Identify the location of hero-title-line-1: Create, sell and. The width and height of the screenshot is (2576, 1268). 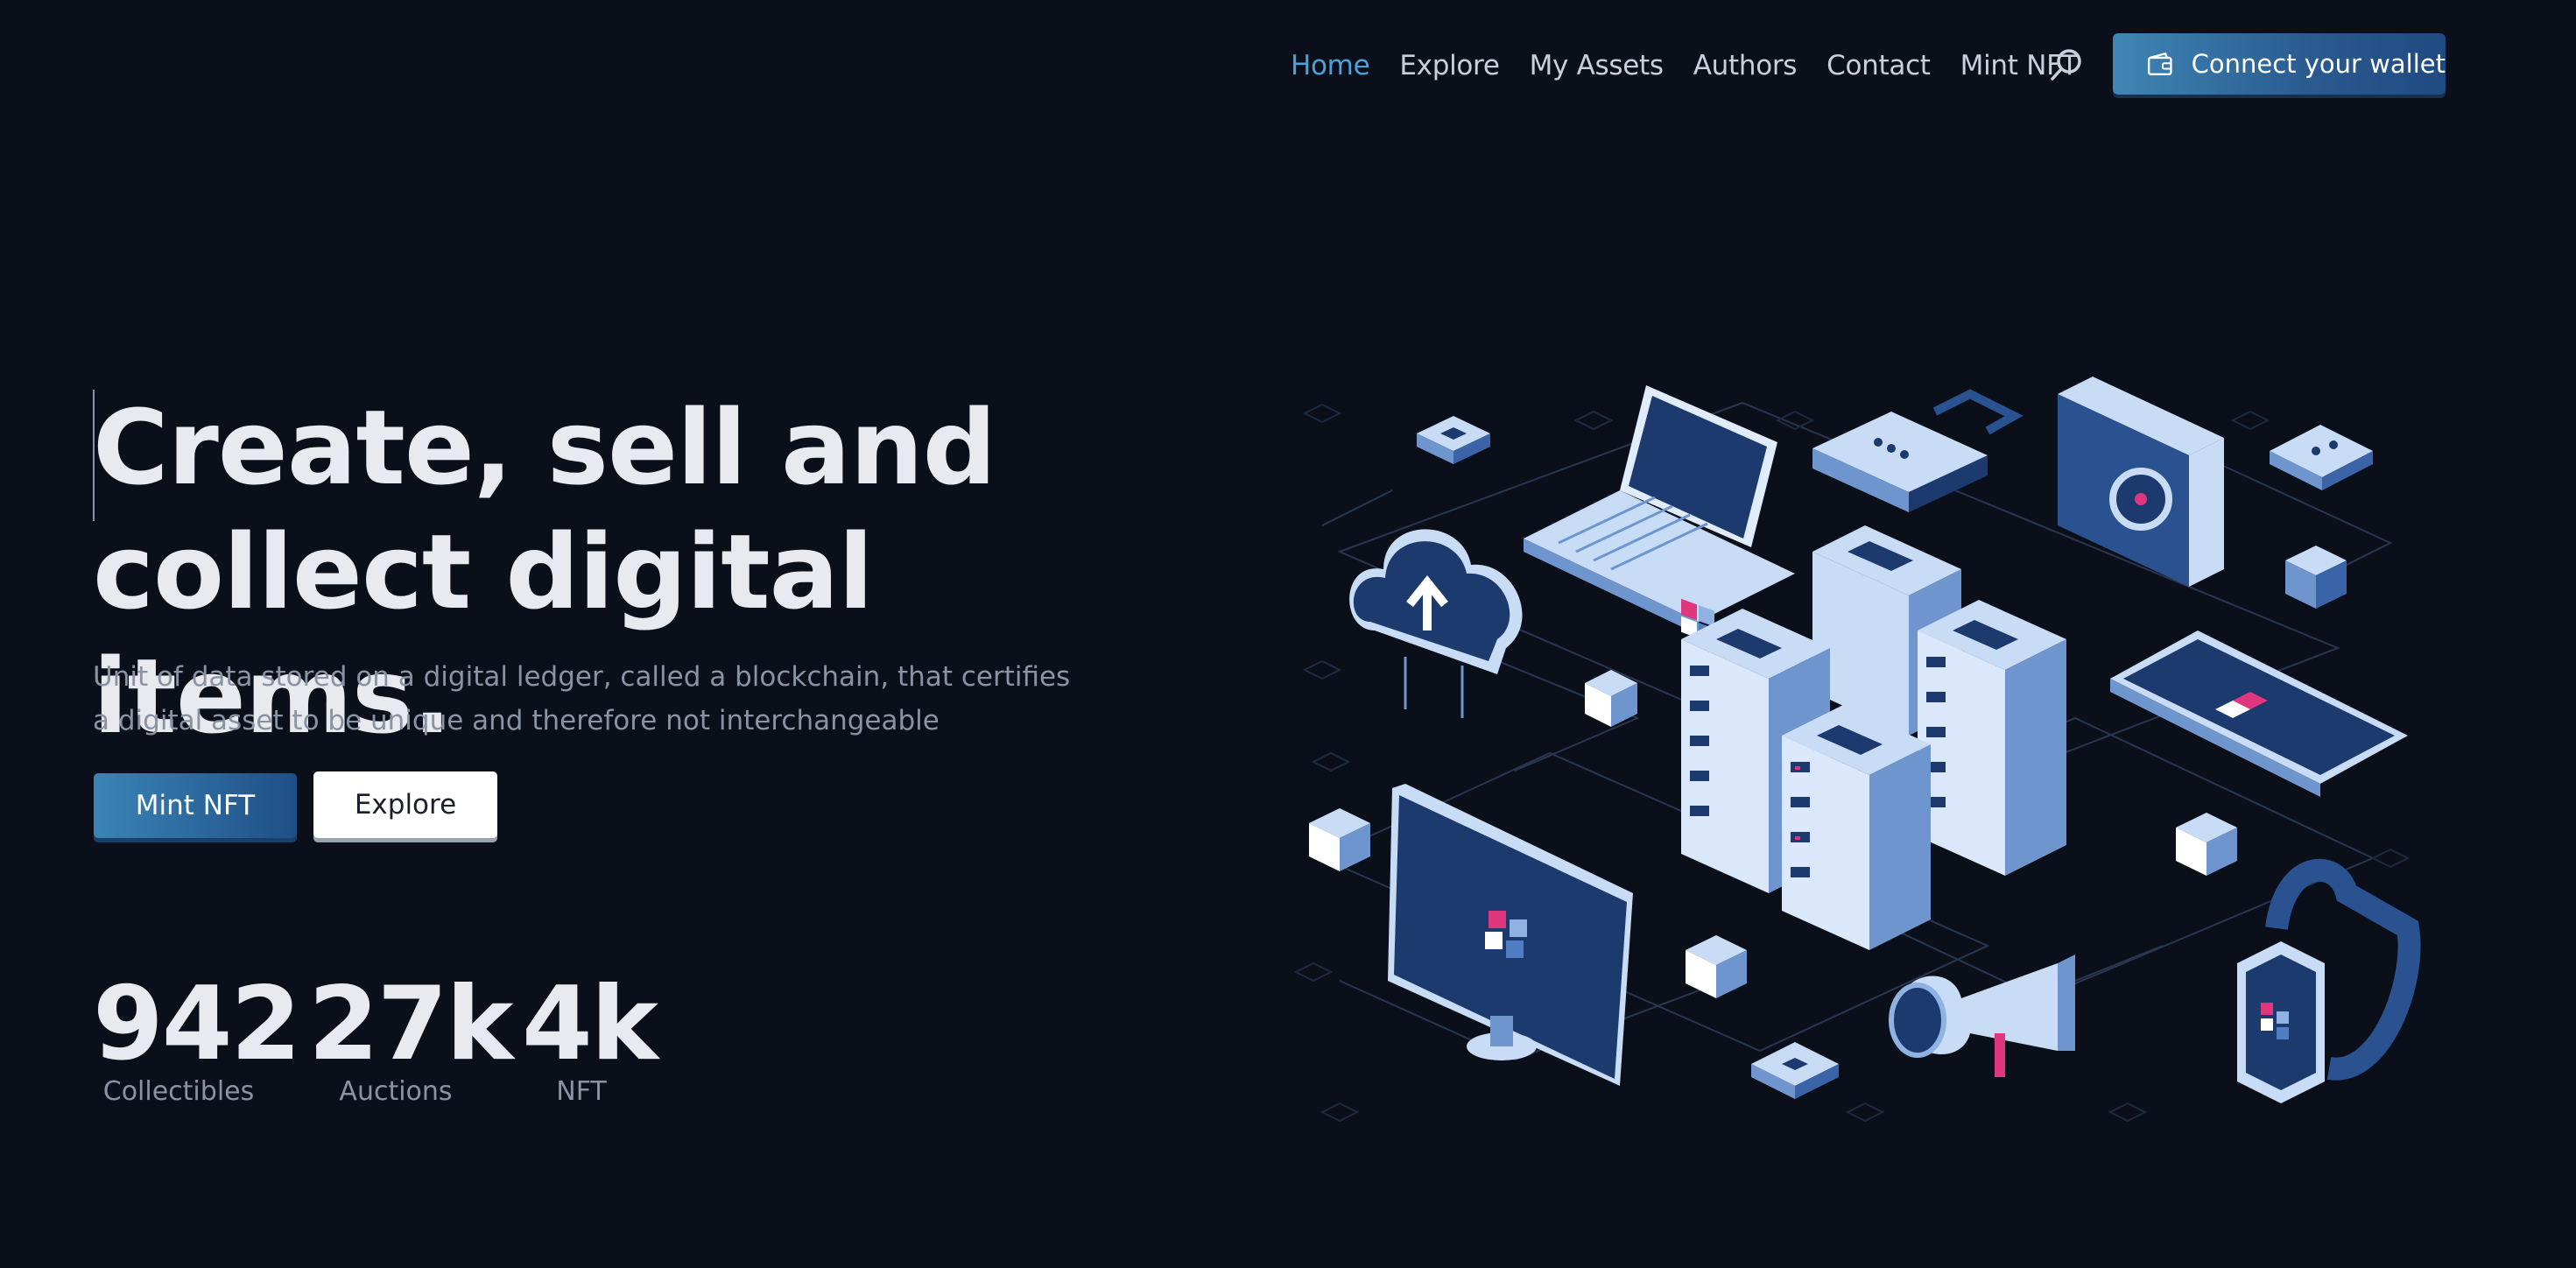
(544, 448).